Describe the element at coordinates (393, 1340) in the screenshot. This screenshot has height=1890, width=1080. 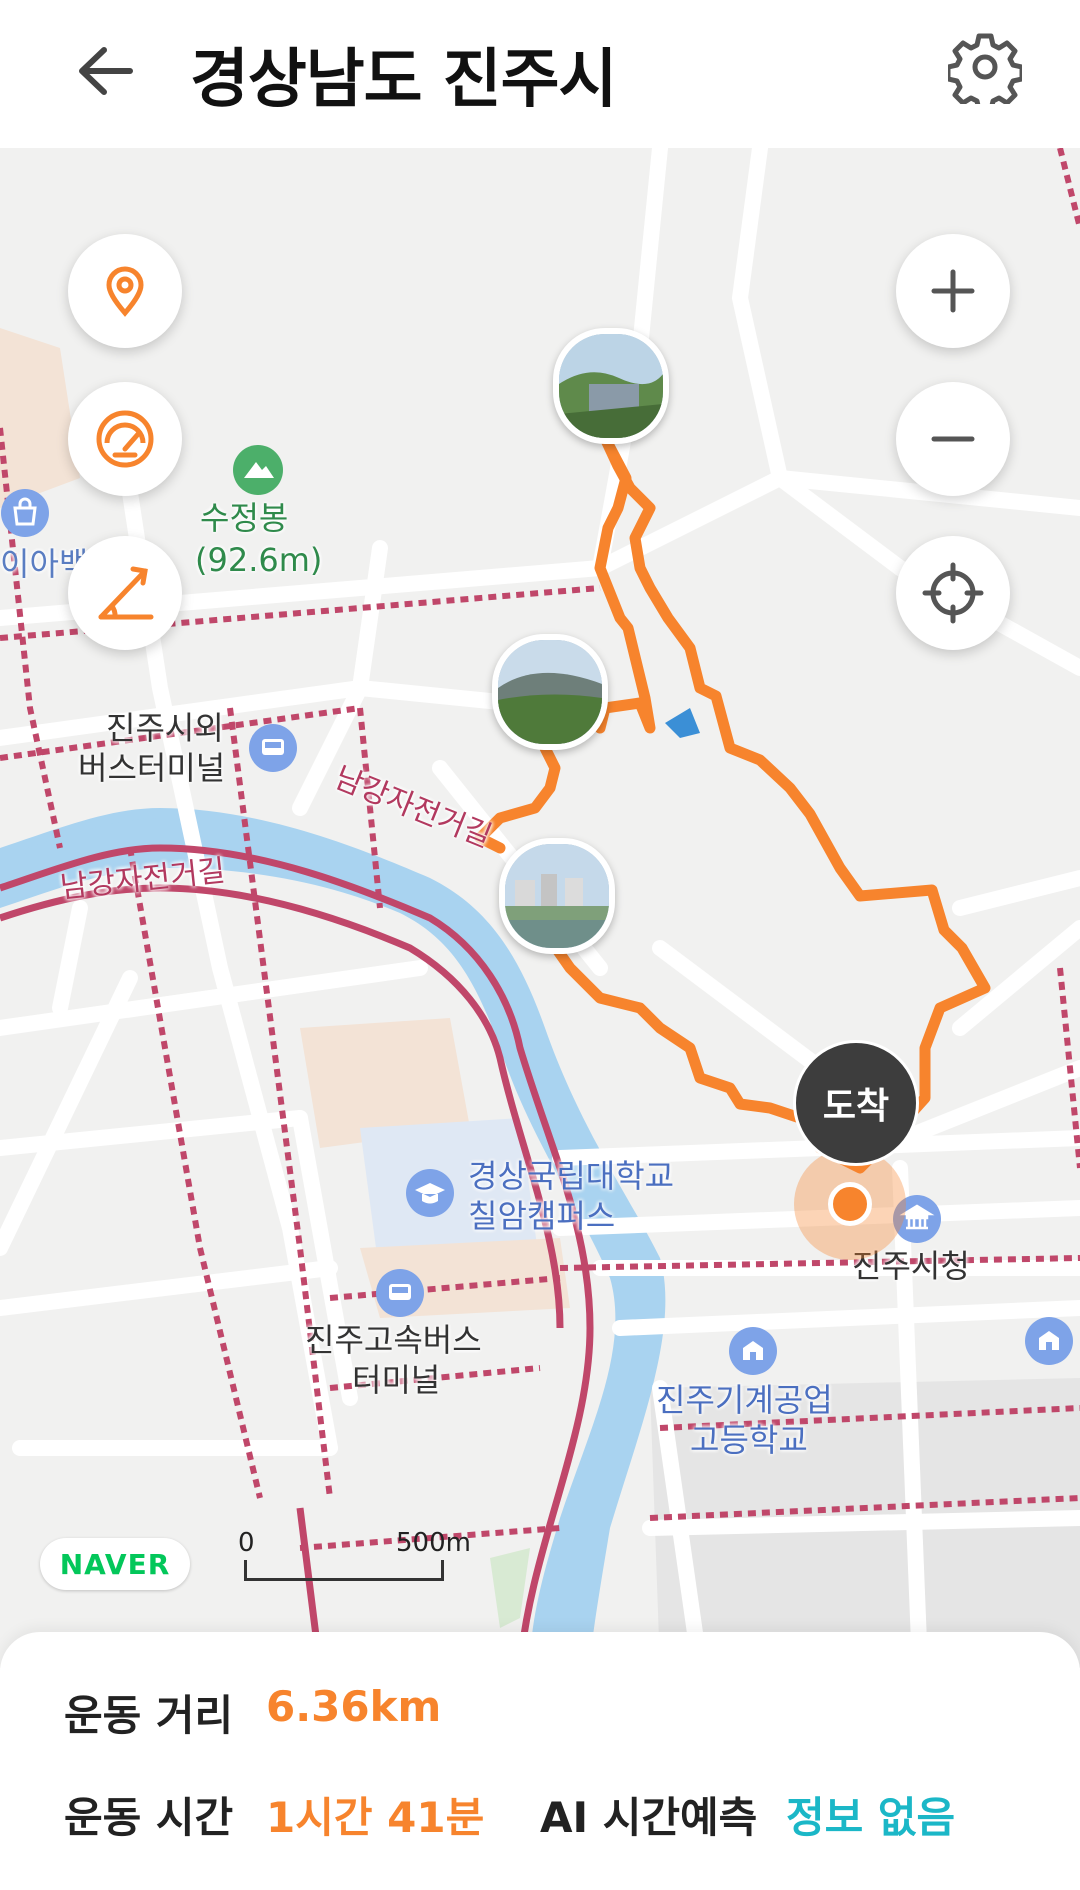
I see `express-bus-label-1: 진주고속버스` at that location.